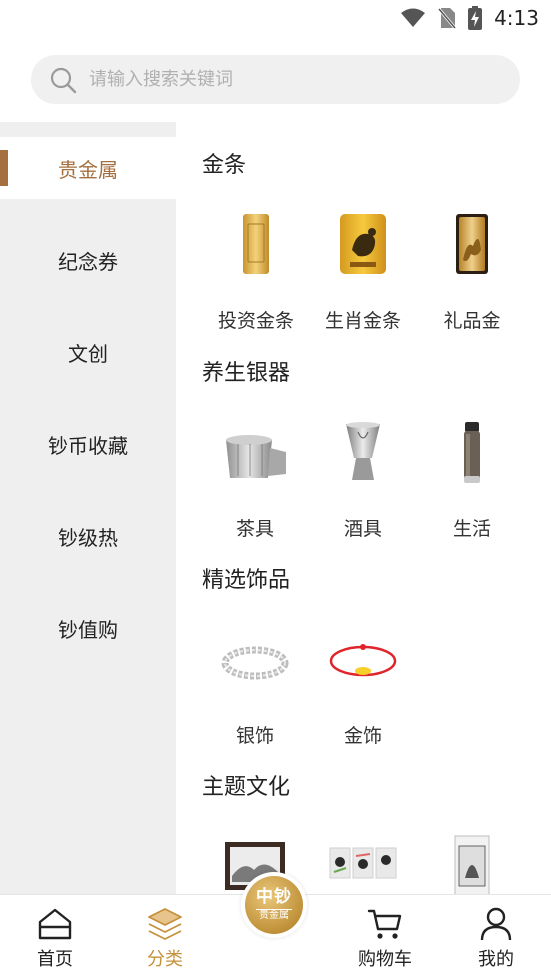  I want to click on product-tea-set: 茶具, so click(255, 483).